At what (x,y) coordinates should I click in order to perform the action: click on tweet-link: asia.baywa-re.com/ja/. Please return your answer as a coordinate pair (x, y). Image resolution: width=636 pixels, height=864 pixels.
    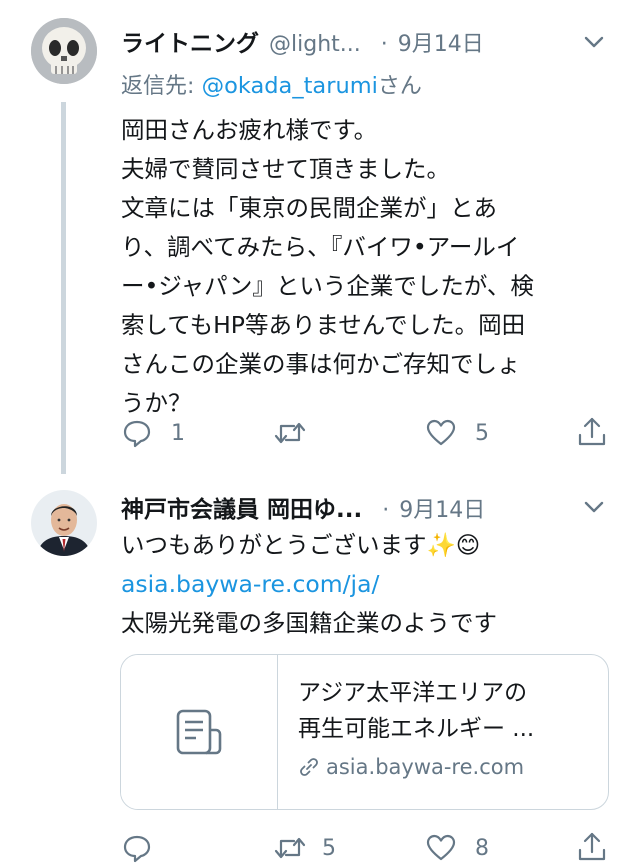
    Looking at the image, I should click on (371, 584).